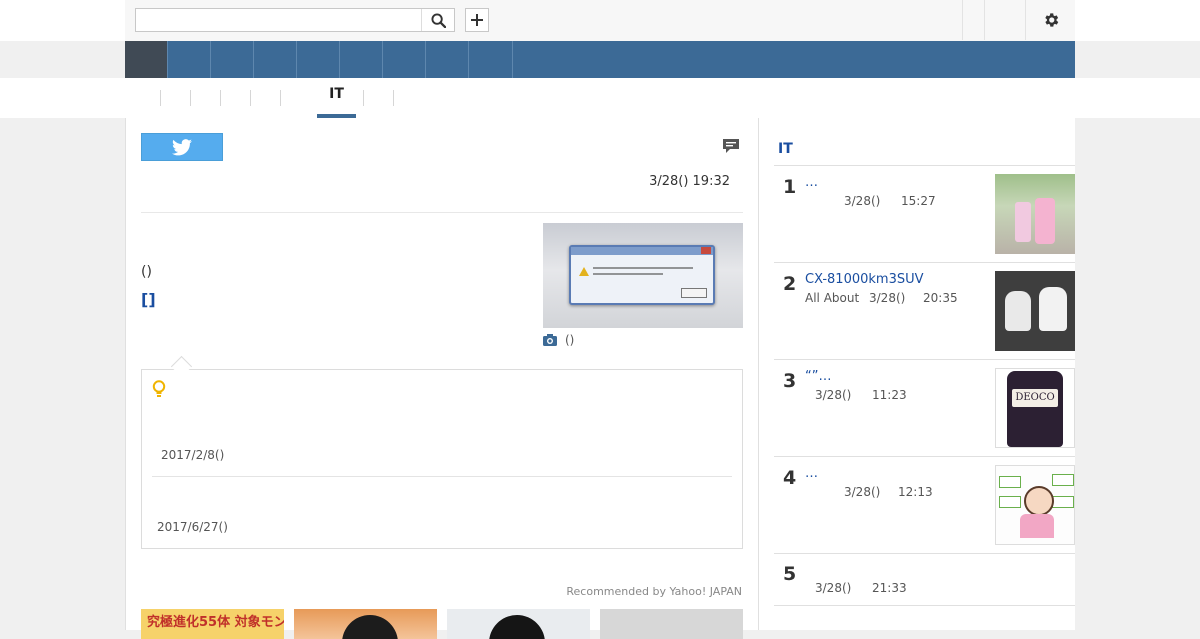 Image resolution: width=1200 pixels, height=639 pixels. What do you see at coordinates (643, 268) in the screenshot?
I see `dialog-text-line` at bounding box center [643, 268].